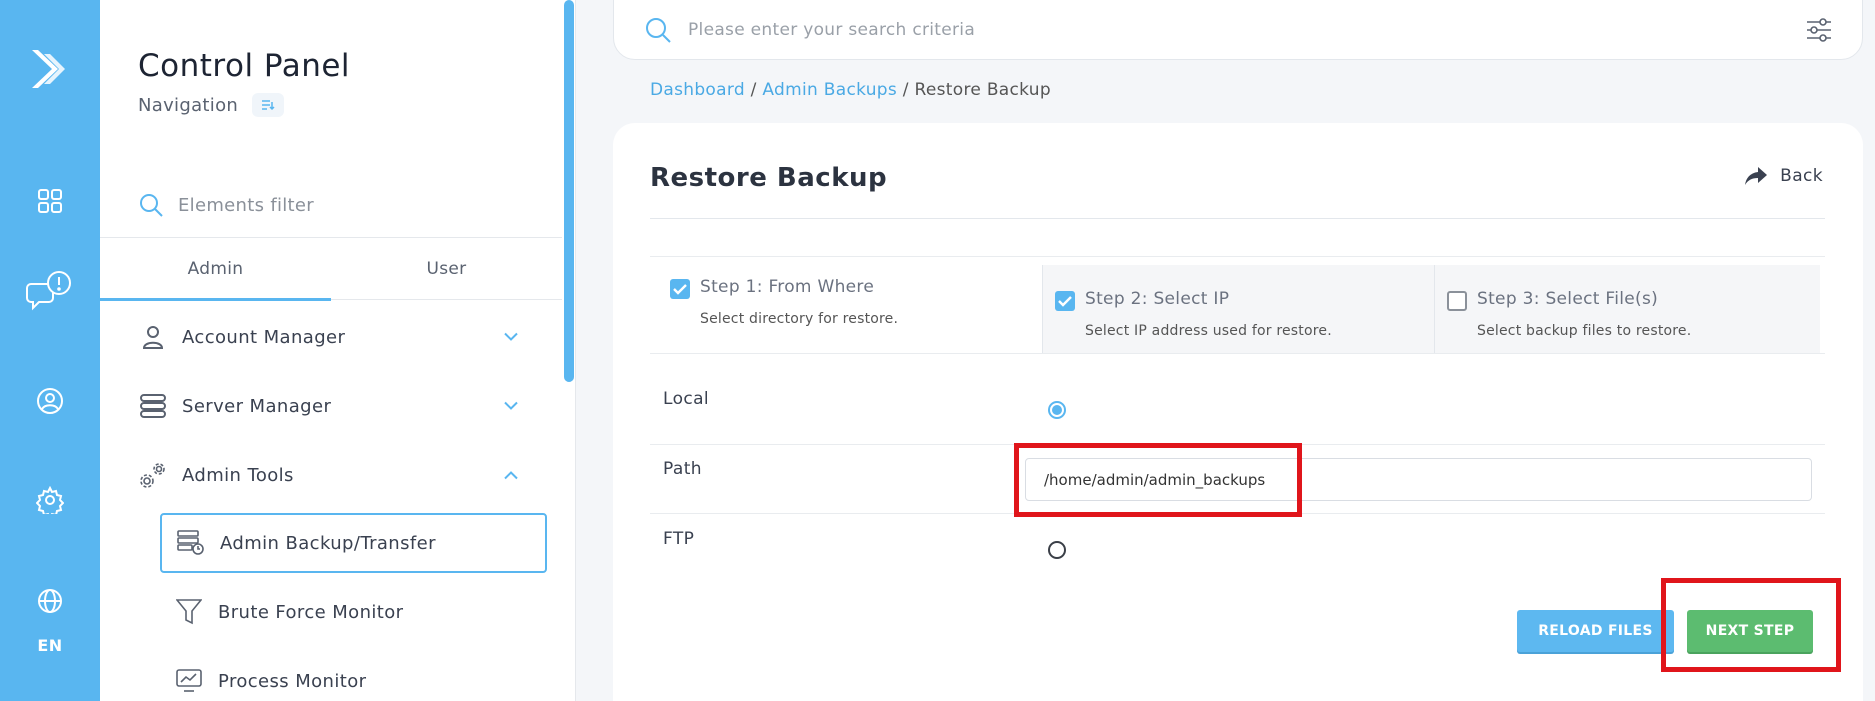 Image resolution: width=1875 pixels, height=701 pixels. I want to click on step-title: Step 3: Select File(s), so click(1568, 299).